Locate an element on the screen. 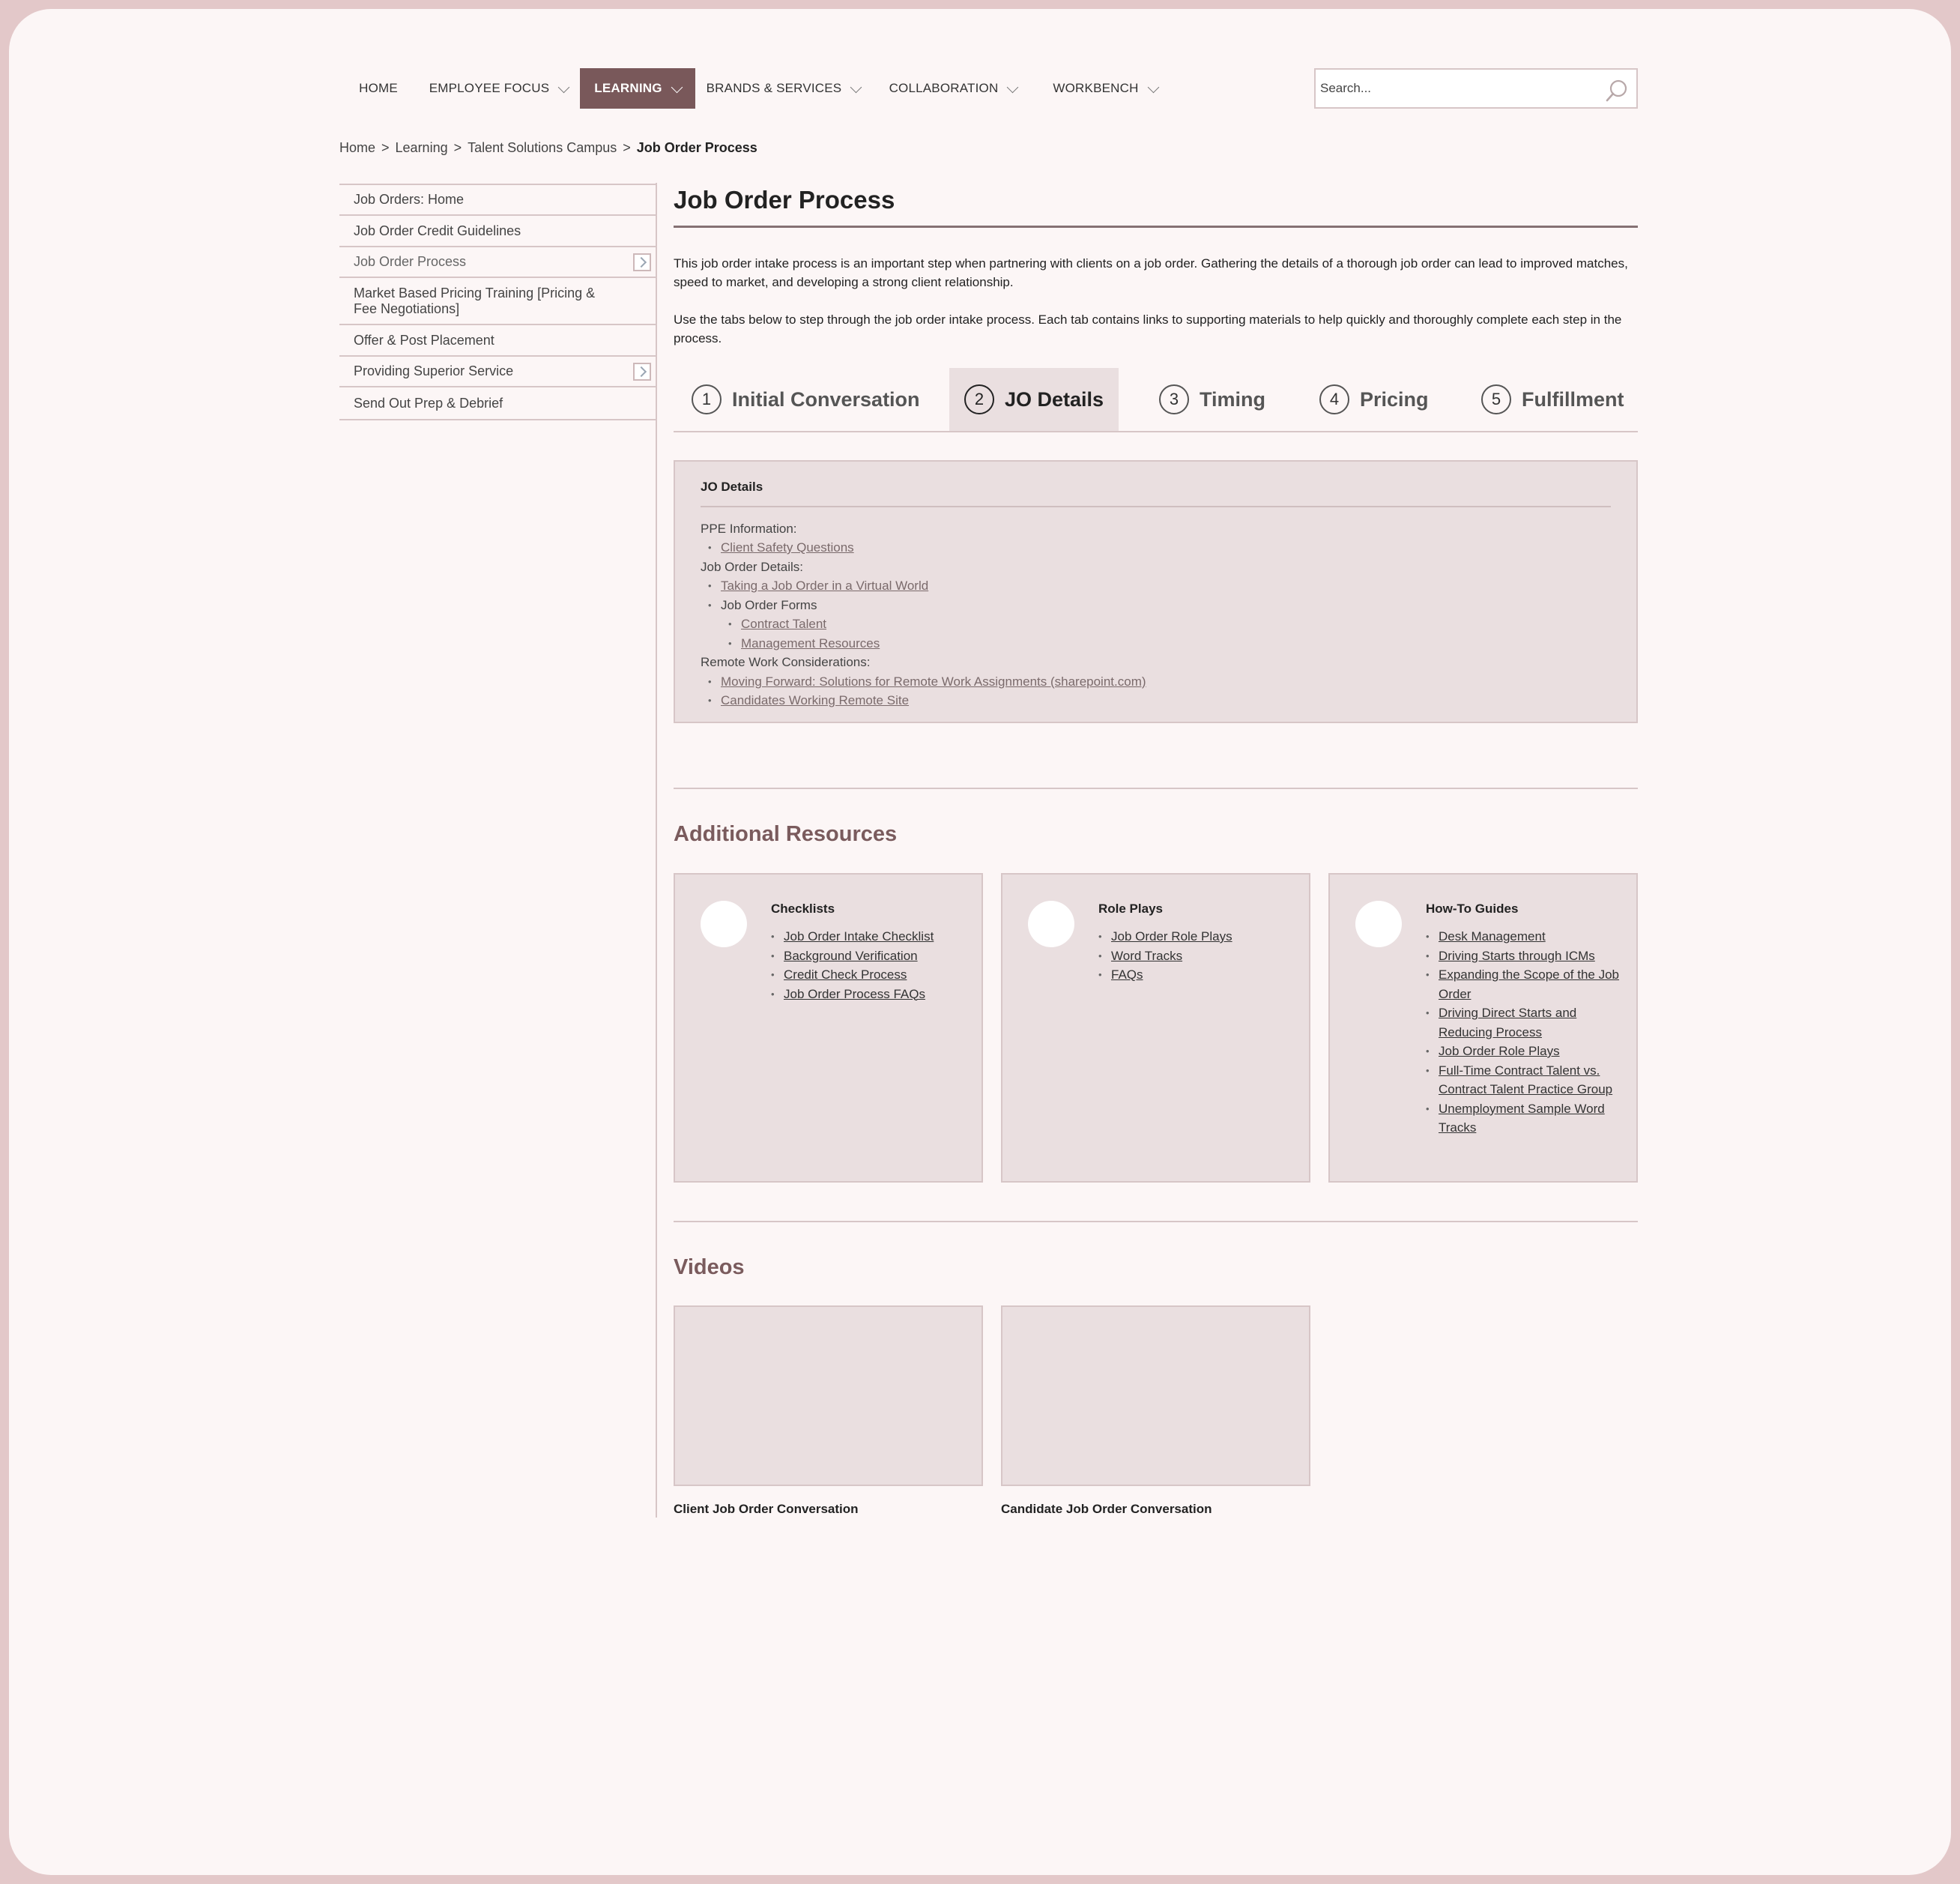 The image size is (1960, 1884). sidebar-item-job-order-process: Job Order Process is located at coordinates (498, 262).